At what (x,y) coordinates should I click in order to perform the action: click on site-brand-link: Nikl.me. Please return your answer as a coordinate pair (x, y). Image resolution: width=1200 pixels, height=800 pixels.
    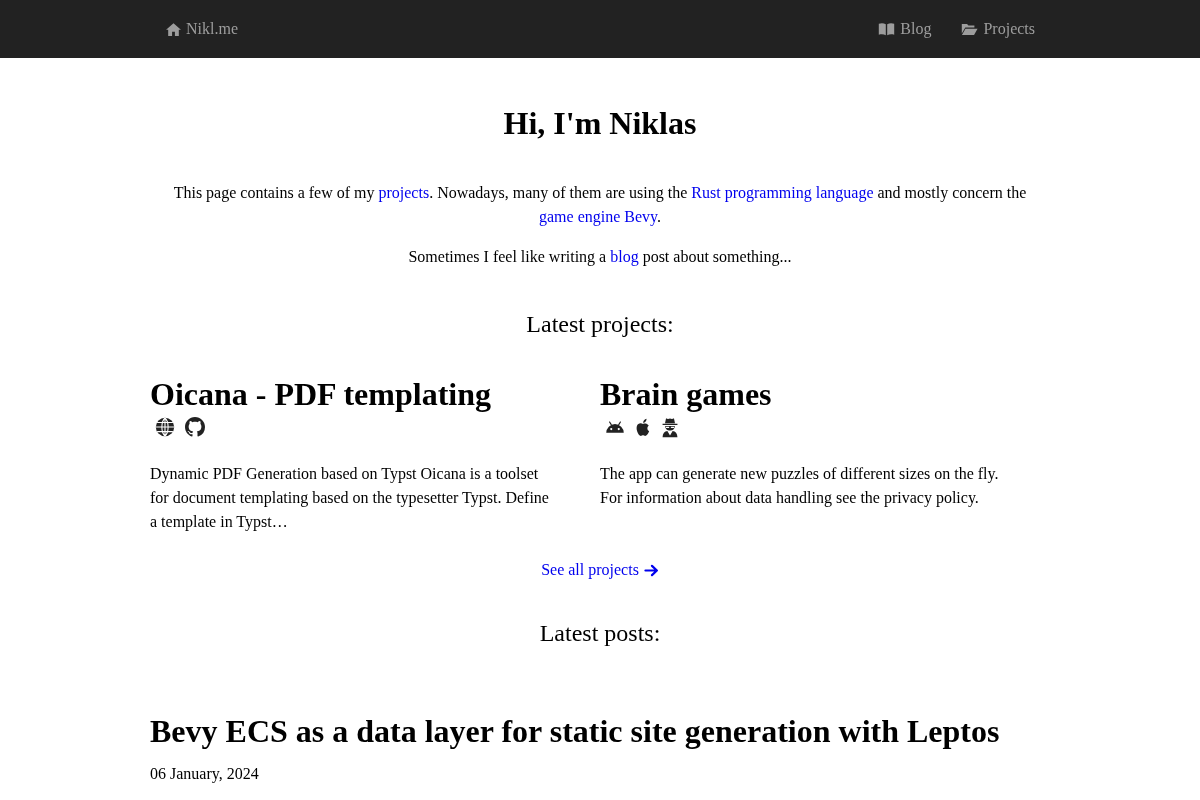
    Looking at the image, I should click on (201, 29).